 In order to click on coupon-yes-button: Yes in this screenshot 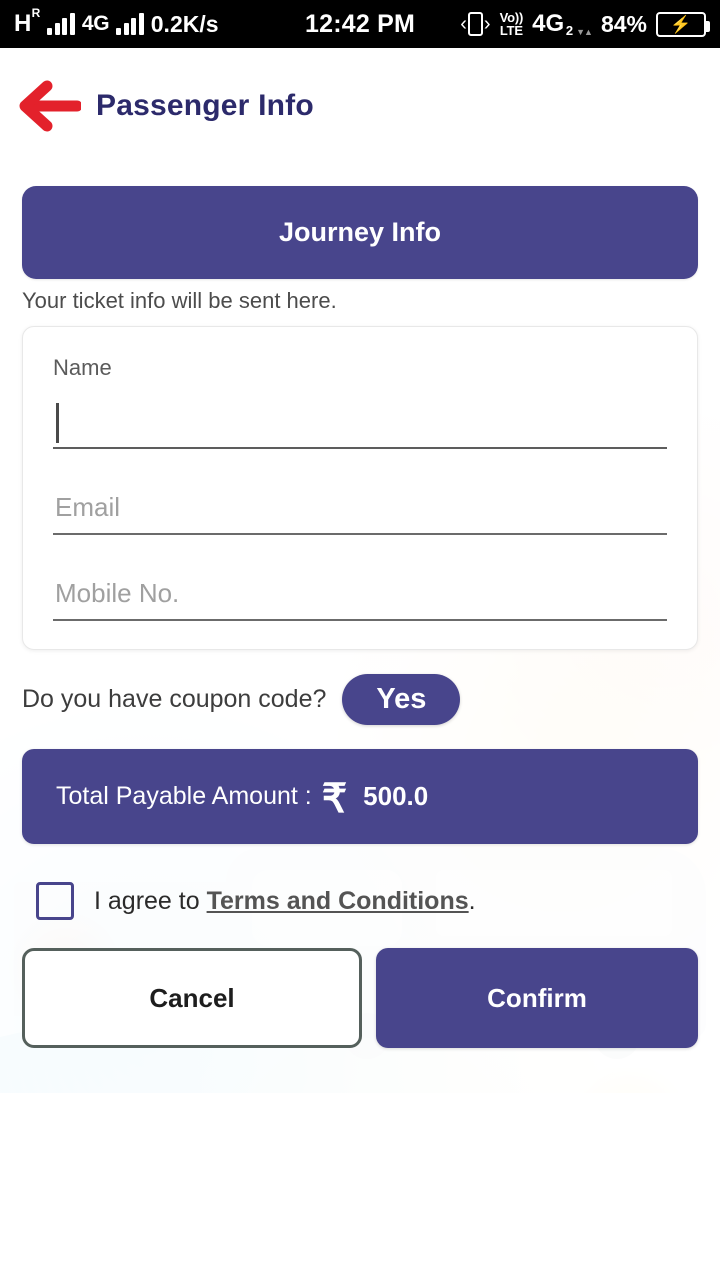, I will do `click(401, 699)`.